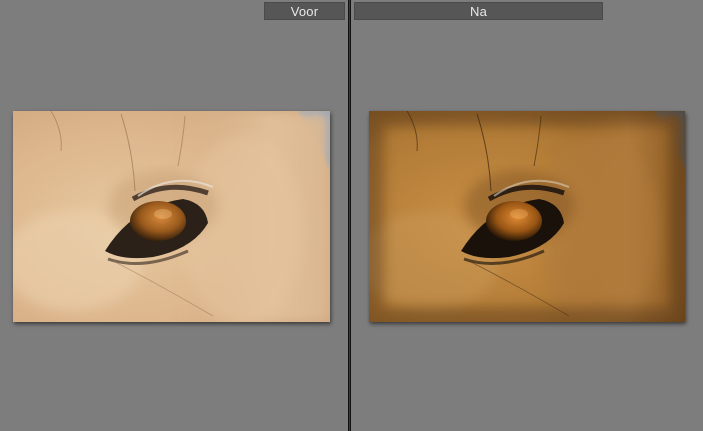 The width and height of the screenshot is (703, 431). I want to click on before-label: Voor, so click(304, 11).